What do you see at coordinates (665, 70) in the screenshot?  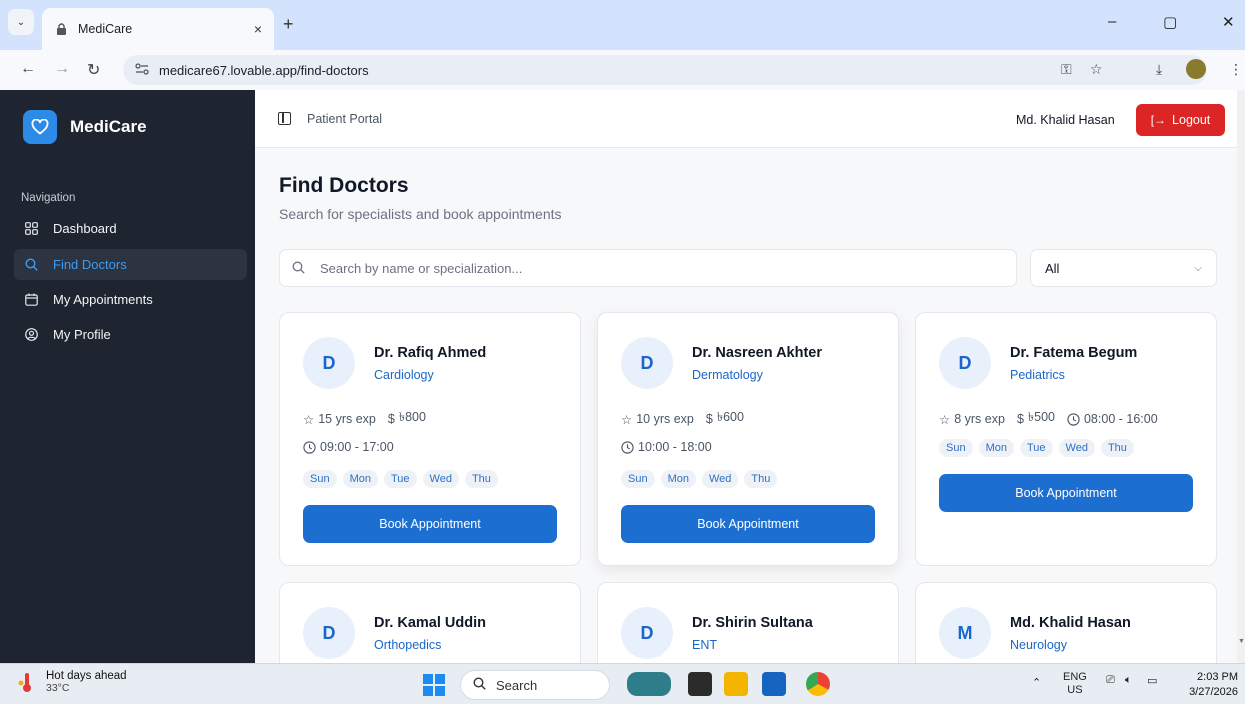 I see `address-bar: medicare67.lovable.app/find-doctors` at bounding box center [665, 70].